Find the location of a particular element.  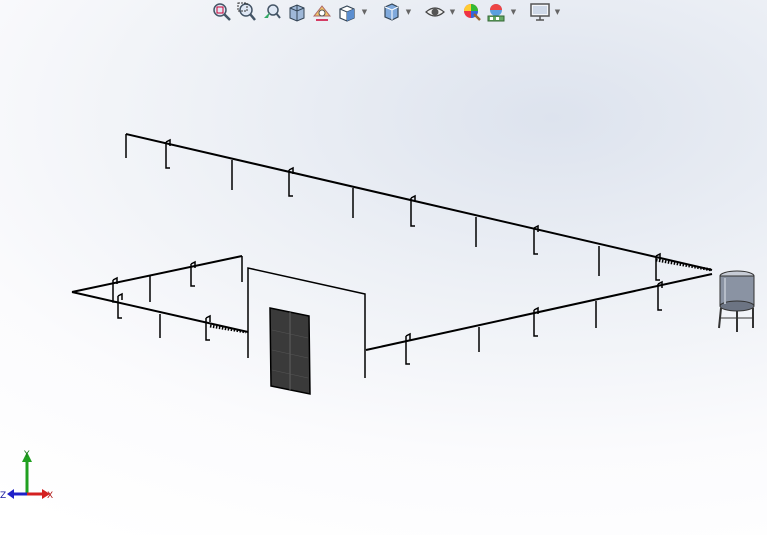

apply-scene-dropdown: ▼ is located at coordinates (513, 12).